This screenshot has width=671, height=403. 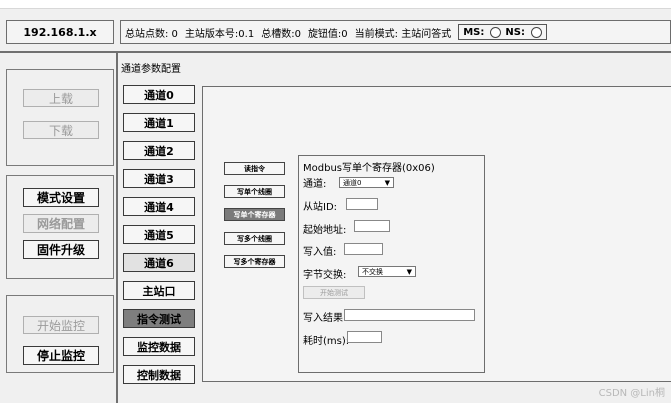 What do you see at coordinates (159, 150) in the screenshot?
I see `tab-channel-2: 通道2` at bounding box center [159, 150].